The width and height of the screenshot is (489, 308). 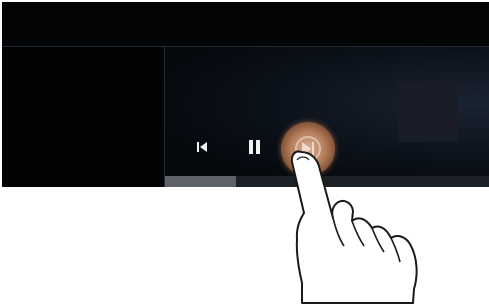 I want to click on skip-previous-icon, so click(x=202, y=147).